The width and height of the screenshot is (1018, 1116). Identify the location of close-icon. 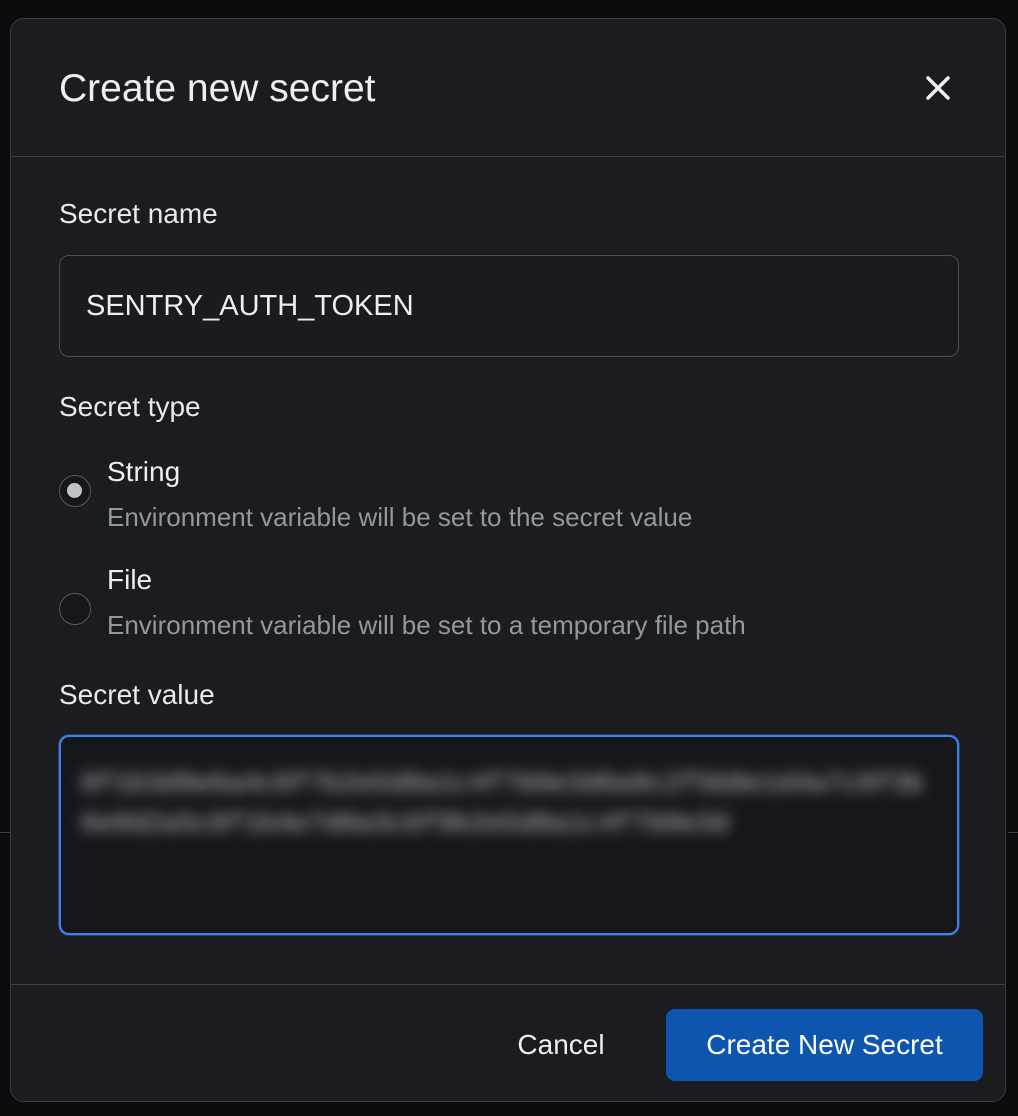
(938, 88).